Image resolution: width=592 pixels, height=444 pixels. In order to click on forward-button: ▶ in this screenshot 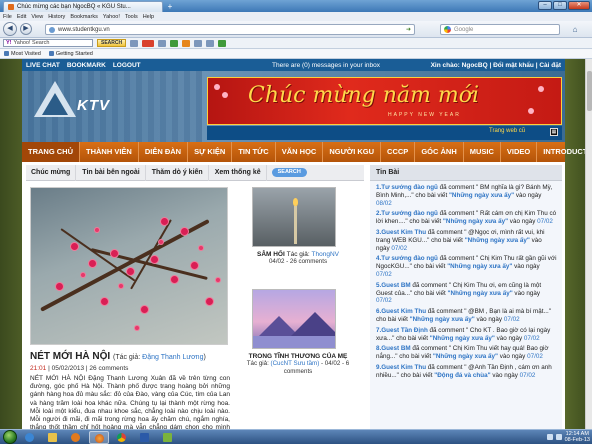, I will do `click(26, 29)`.